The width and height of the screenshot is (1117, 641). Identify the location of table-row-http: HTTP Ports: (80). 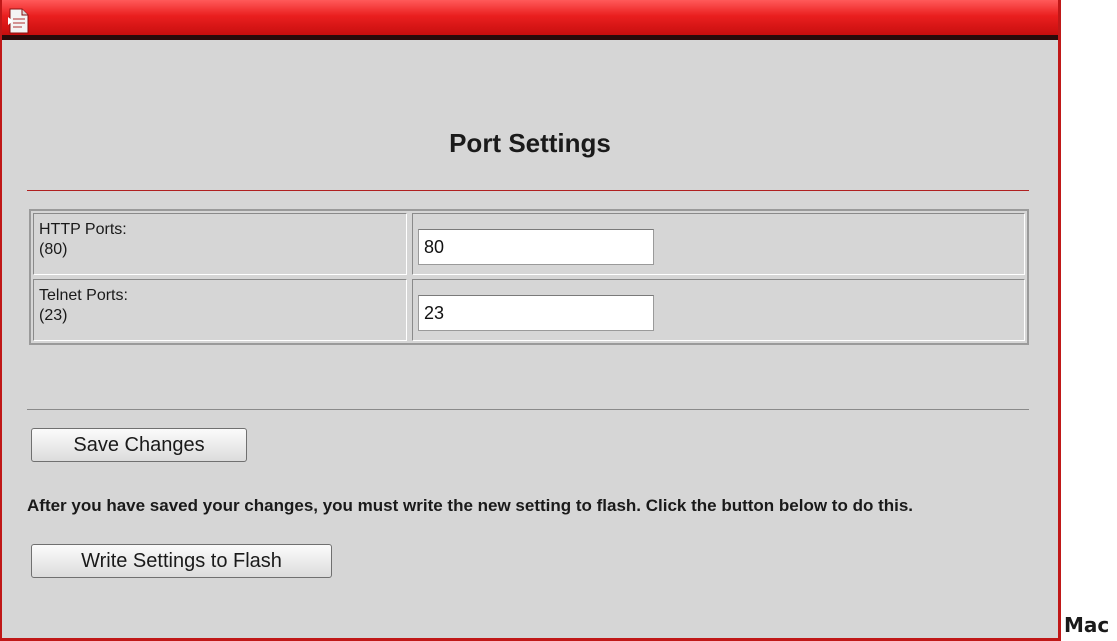
(529, 244).